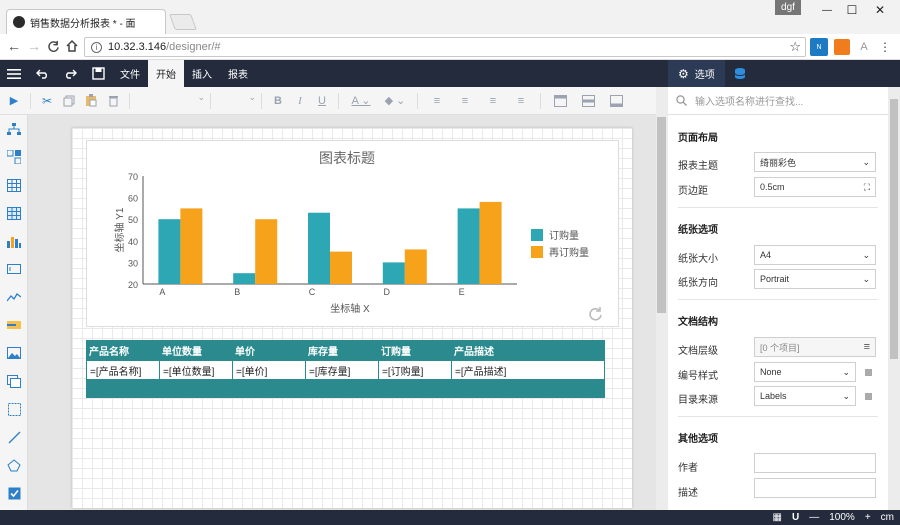 The height and width of the screenshot is (525, 900). I want to click on textbox-tool-icon, so click(14, 269).